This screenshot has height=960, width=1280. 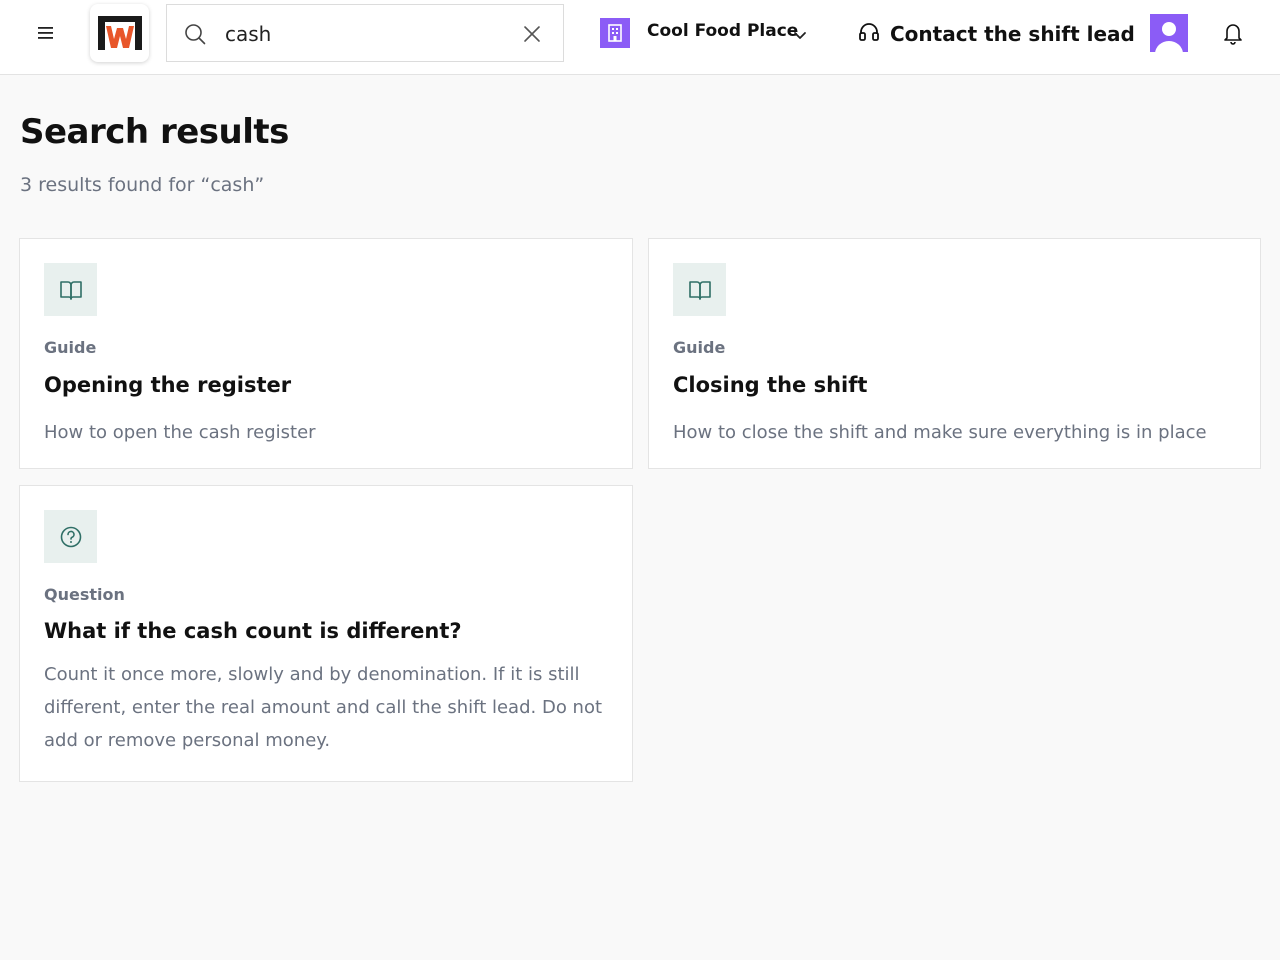 I want to click on result-title: What if the cash count is different?, so click(x=253, y=631).